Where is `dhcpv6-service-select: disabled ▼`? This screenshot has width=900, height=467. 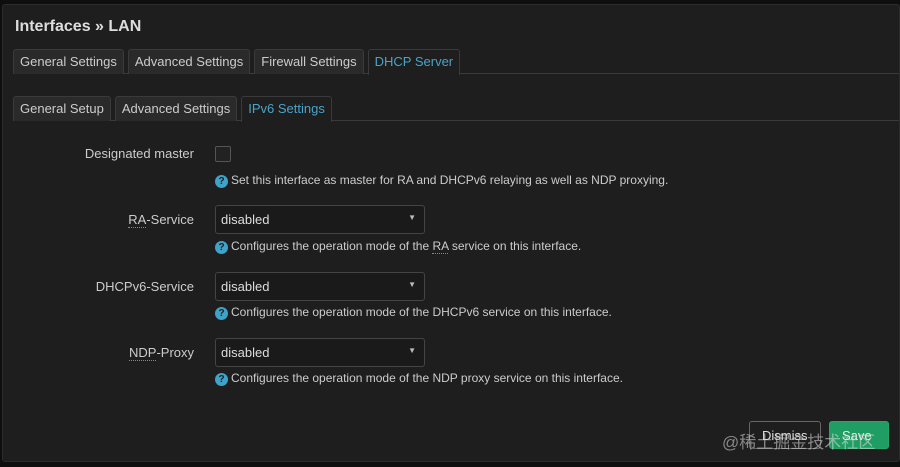 dhcpv6-service-select: disabled ▼ is located at coordinates (320, 286).